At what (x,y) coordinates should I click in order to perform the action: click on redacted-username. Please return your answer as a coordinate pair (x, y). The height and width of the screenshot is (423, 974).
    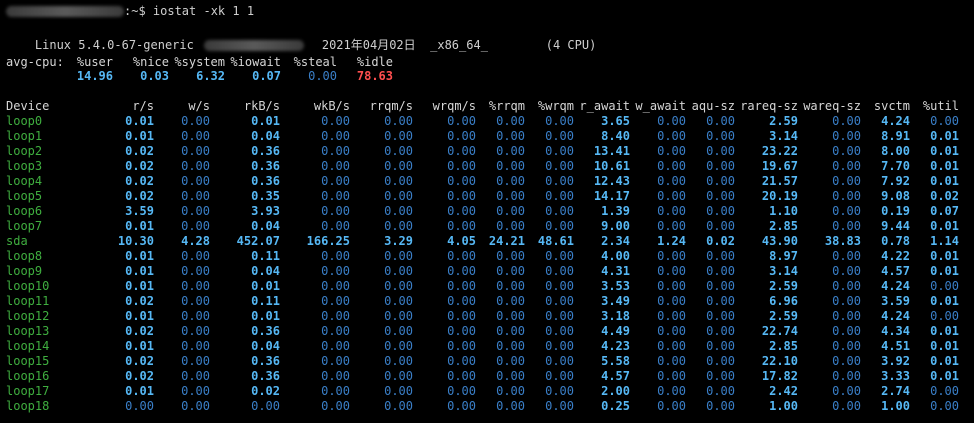
    Looking at the image, I should click on (65, 11).